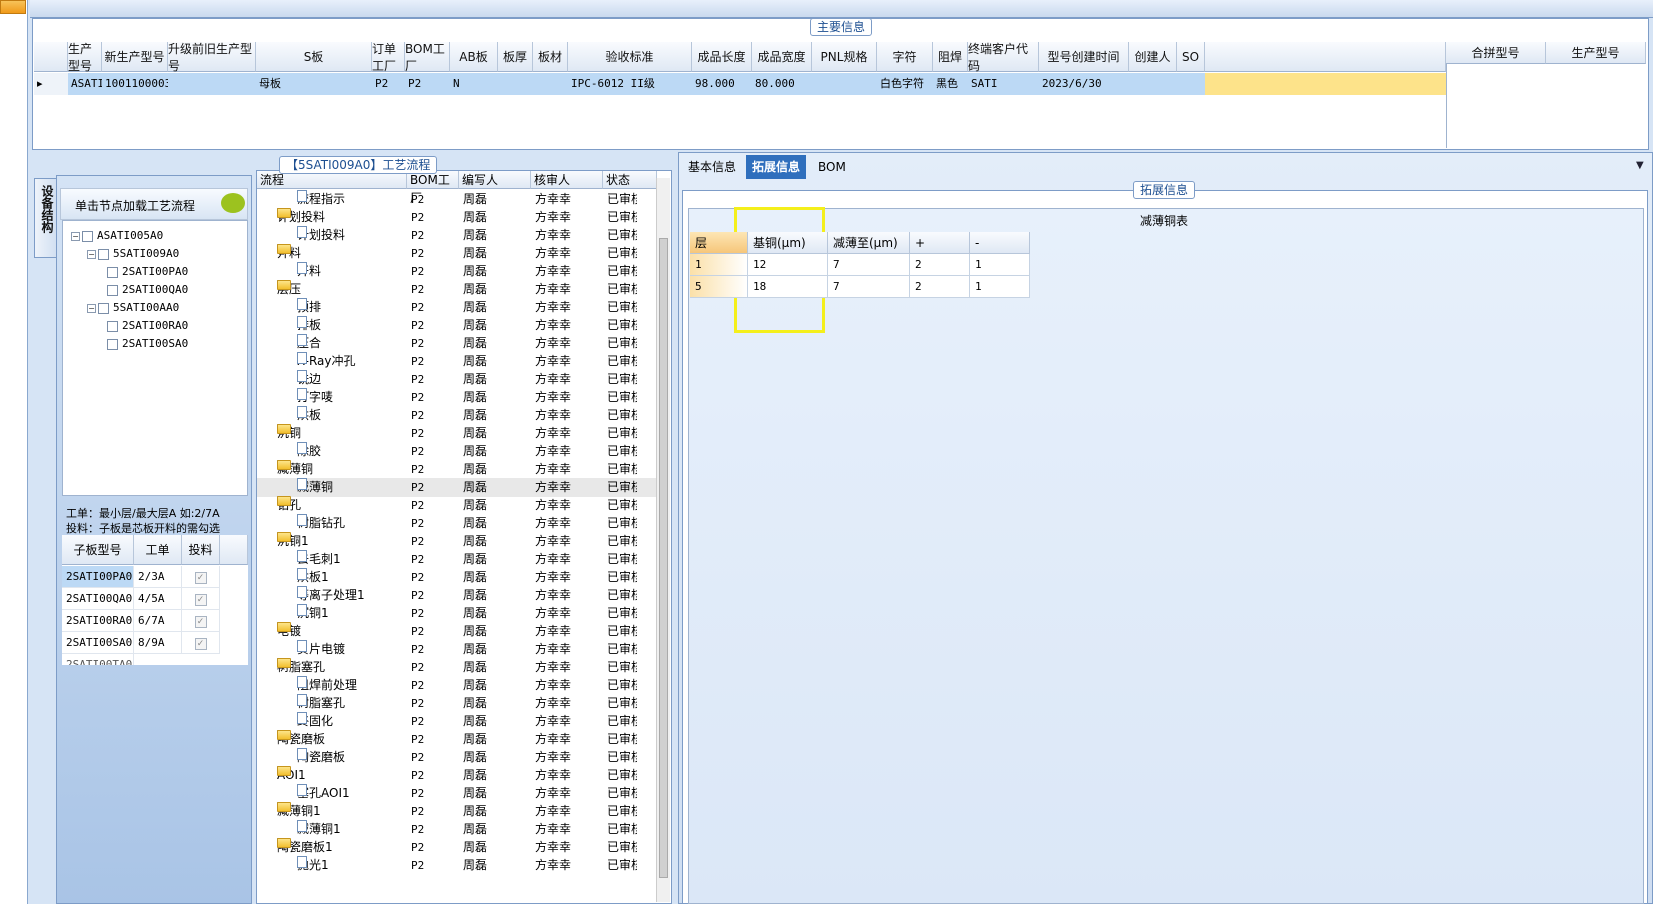  I want to click on thinning-col-header: 减薄至(μm), so click(869, 243).